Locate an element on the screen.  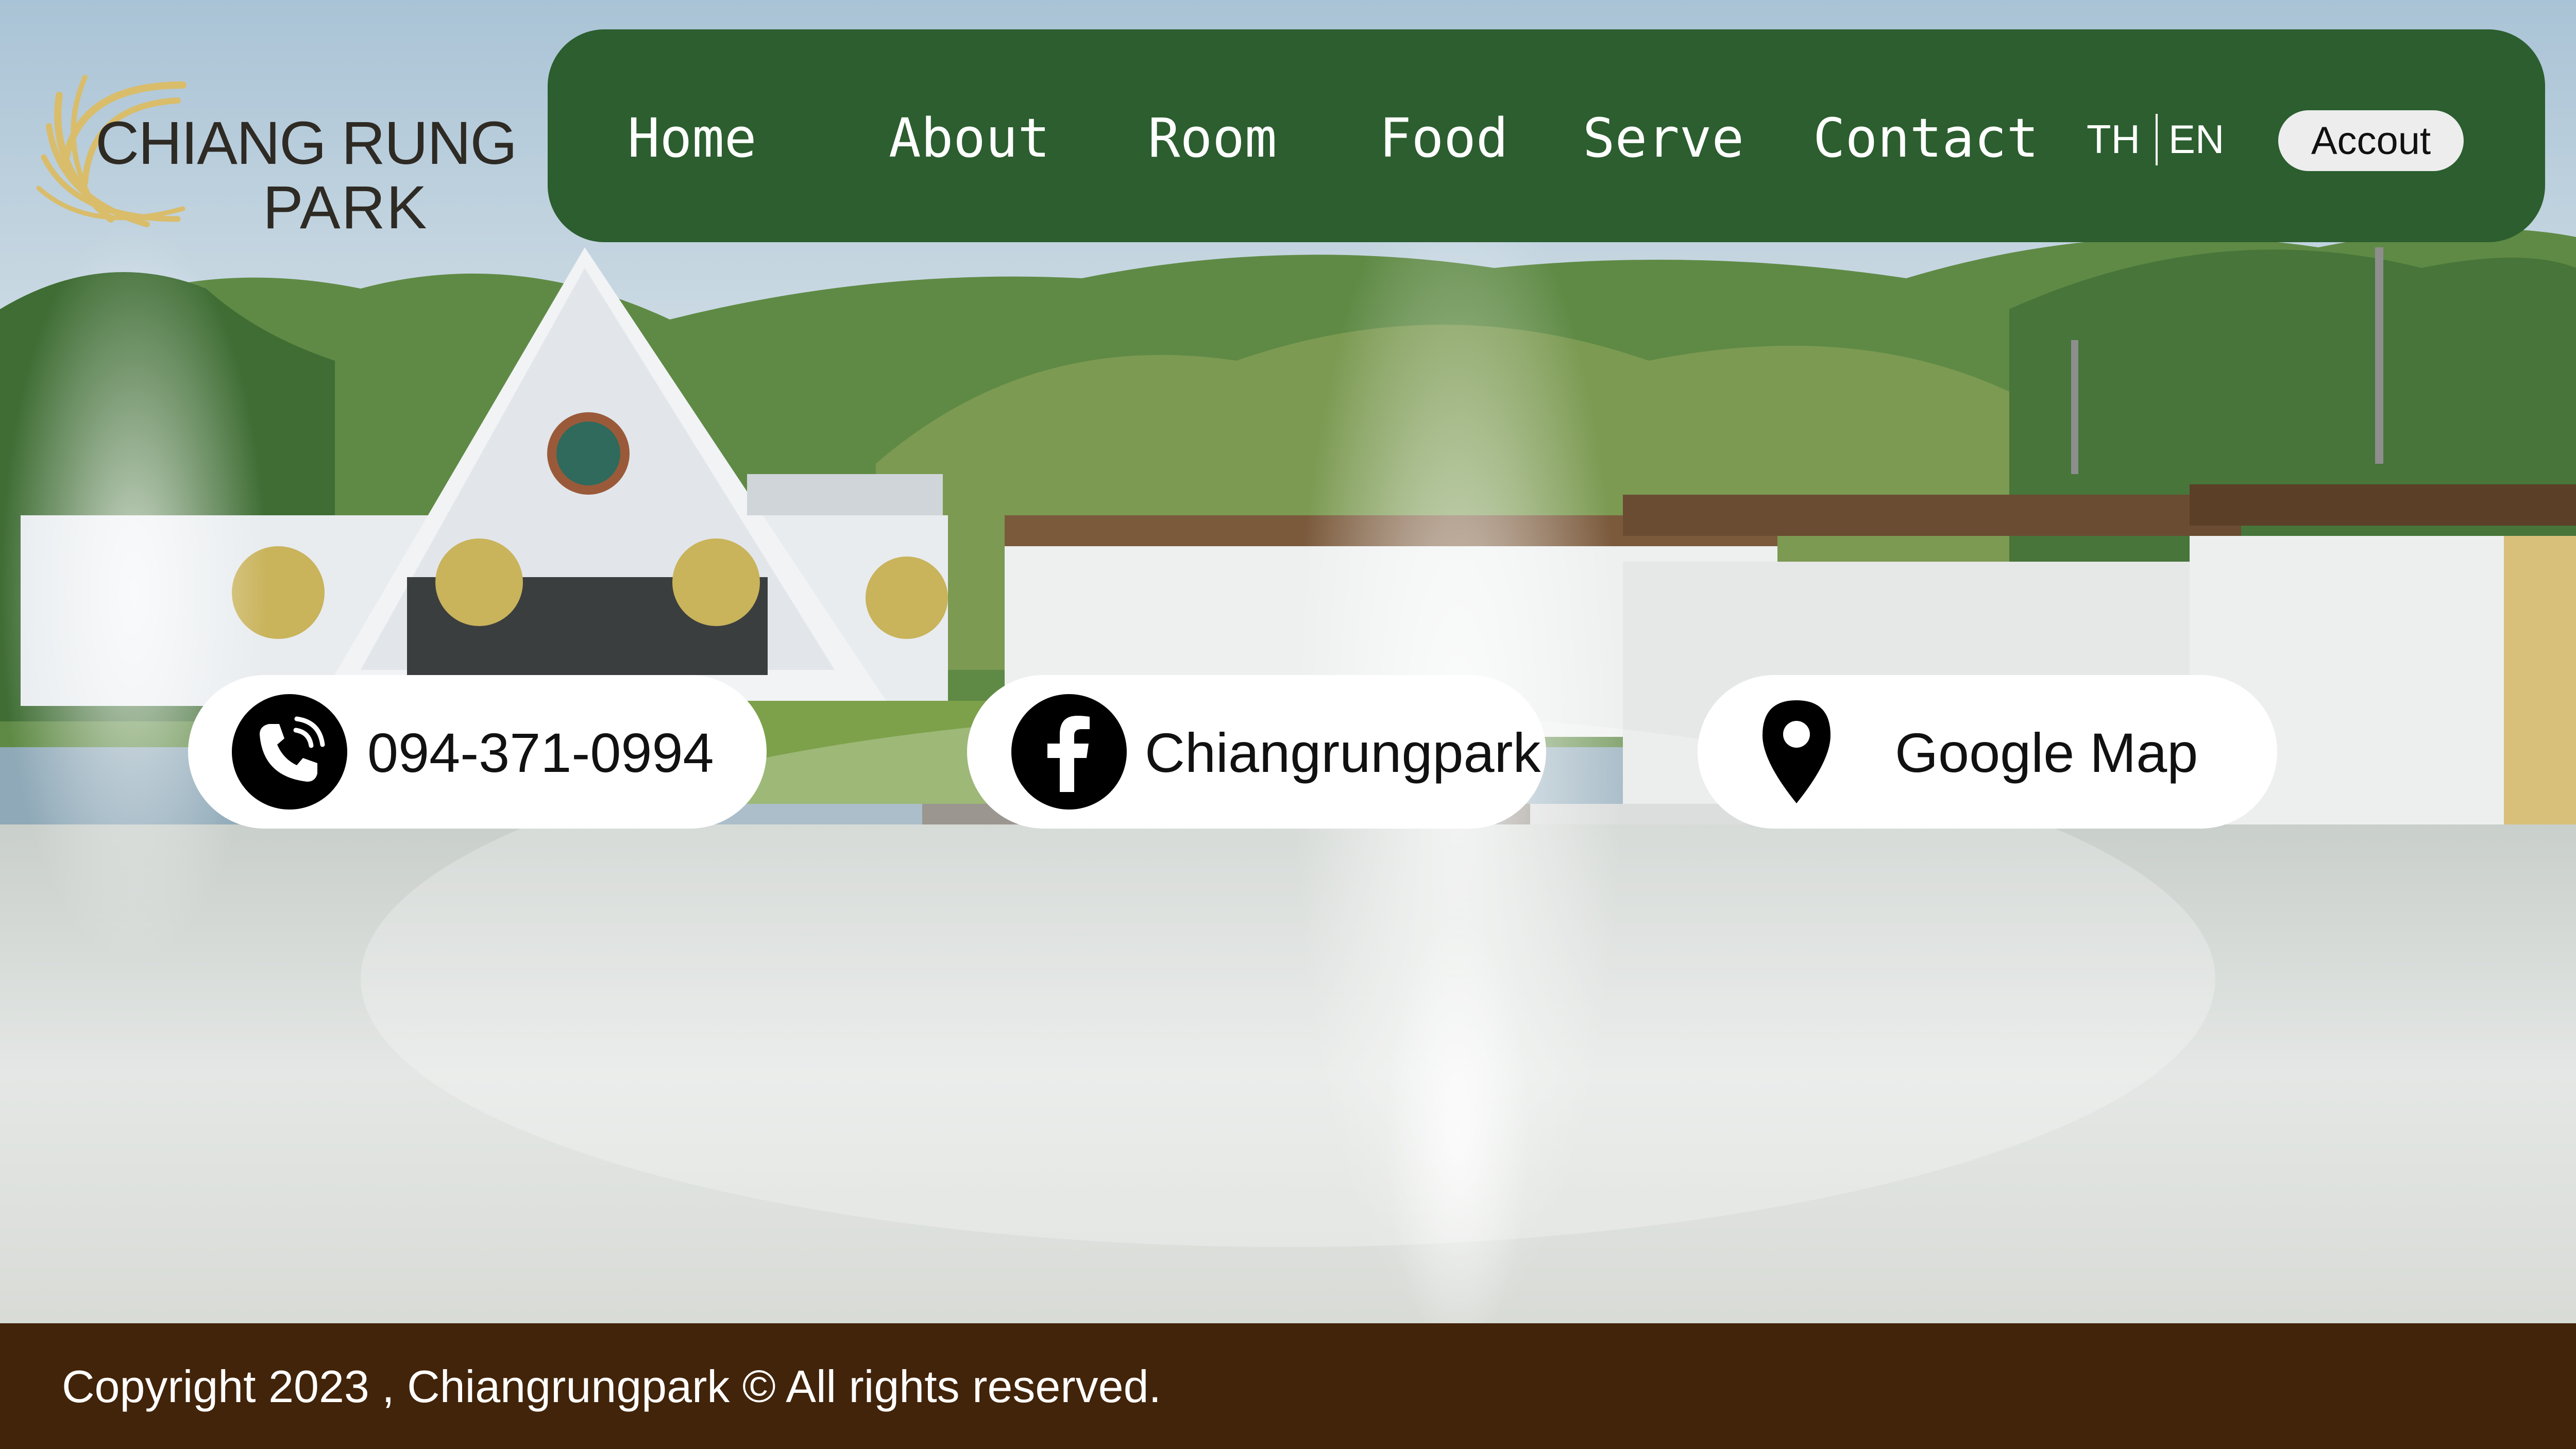
phone-number: 094-371-0994 is located at coordinates (540, 752).